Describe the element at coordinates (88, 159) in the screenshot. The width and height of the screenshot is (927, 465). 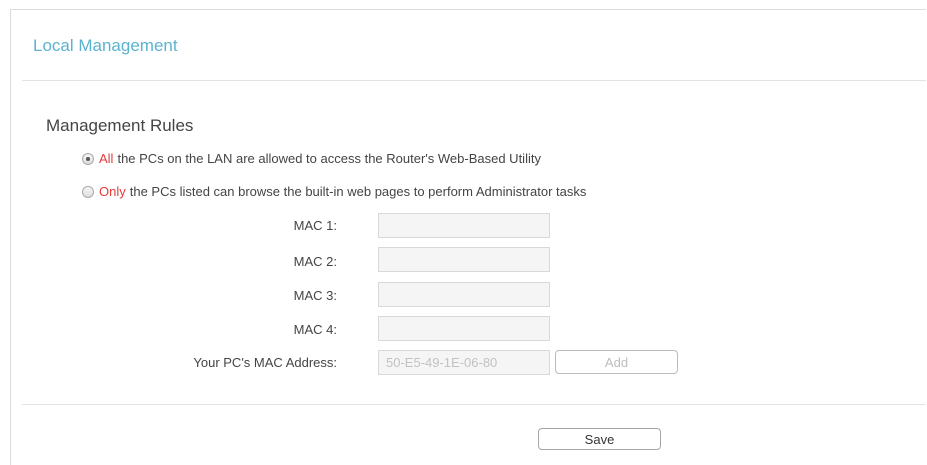
I see `radio-button-all-pcs` at that location.